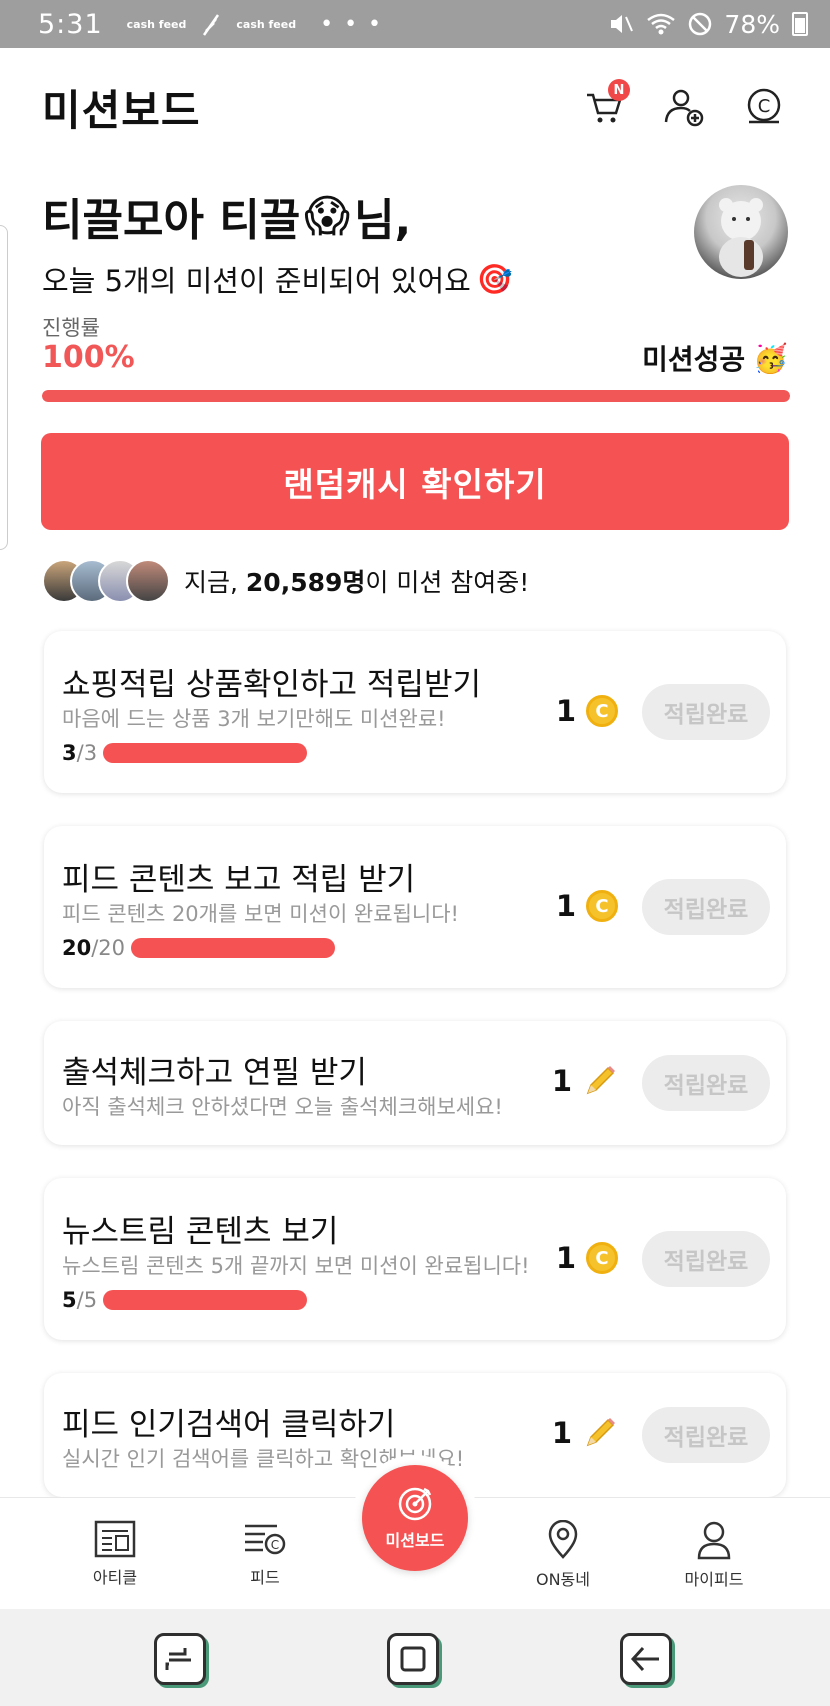 The image size is (830, 1706). I want to click on nav-article: 아티클, so click(115, 1554).